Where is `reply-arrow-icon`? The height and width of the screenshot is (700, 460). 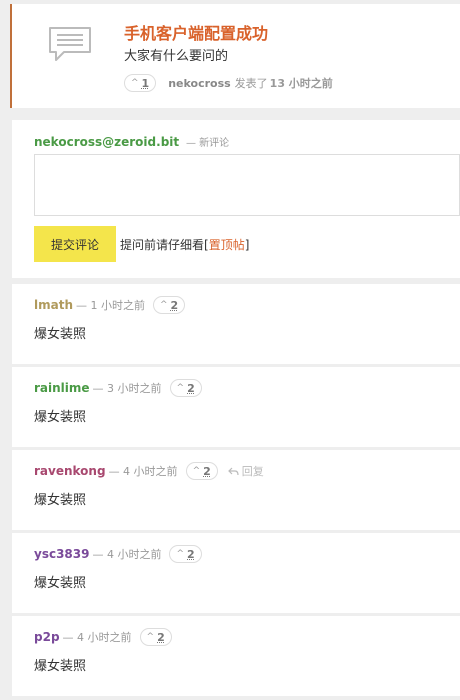
reply-arrow-icon is located at coordinates (233, 471).